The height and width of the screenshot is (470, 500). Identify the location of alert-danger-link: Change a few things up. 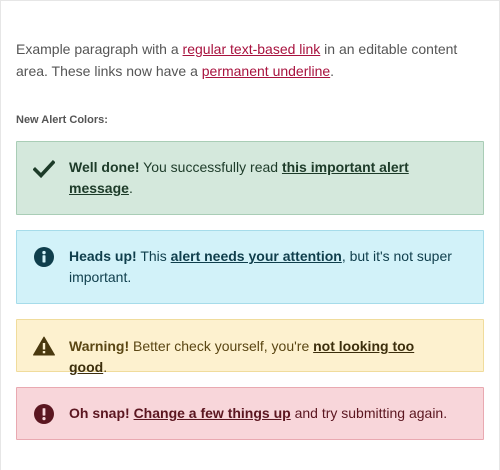
(212, 413).